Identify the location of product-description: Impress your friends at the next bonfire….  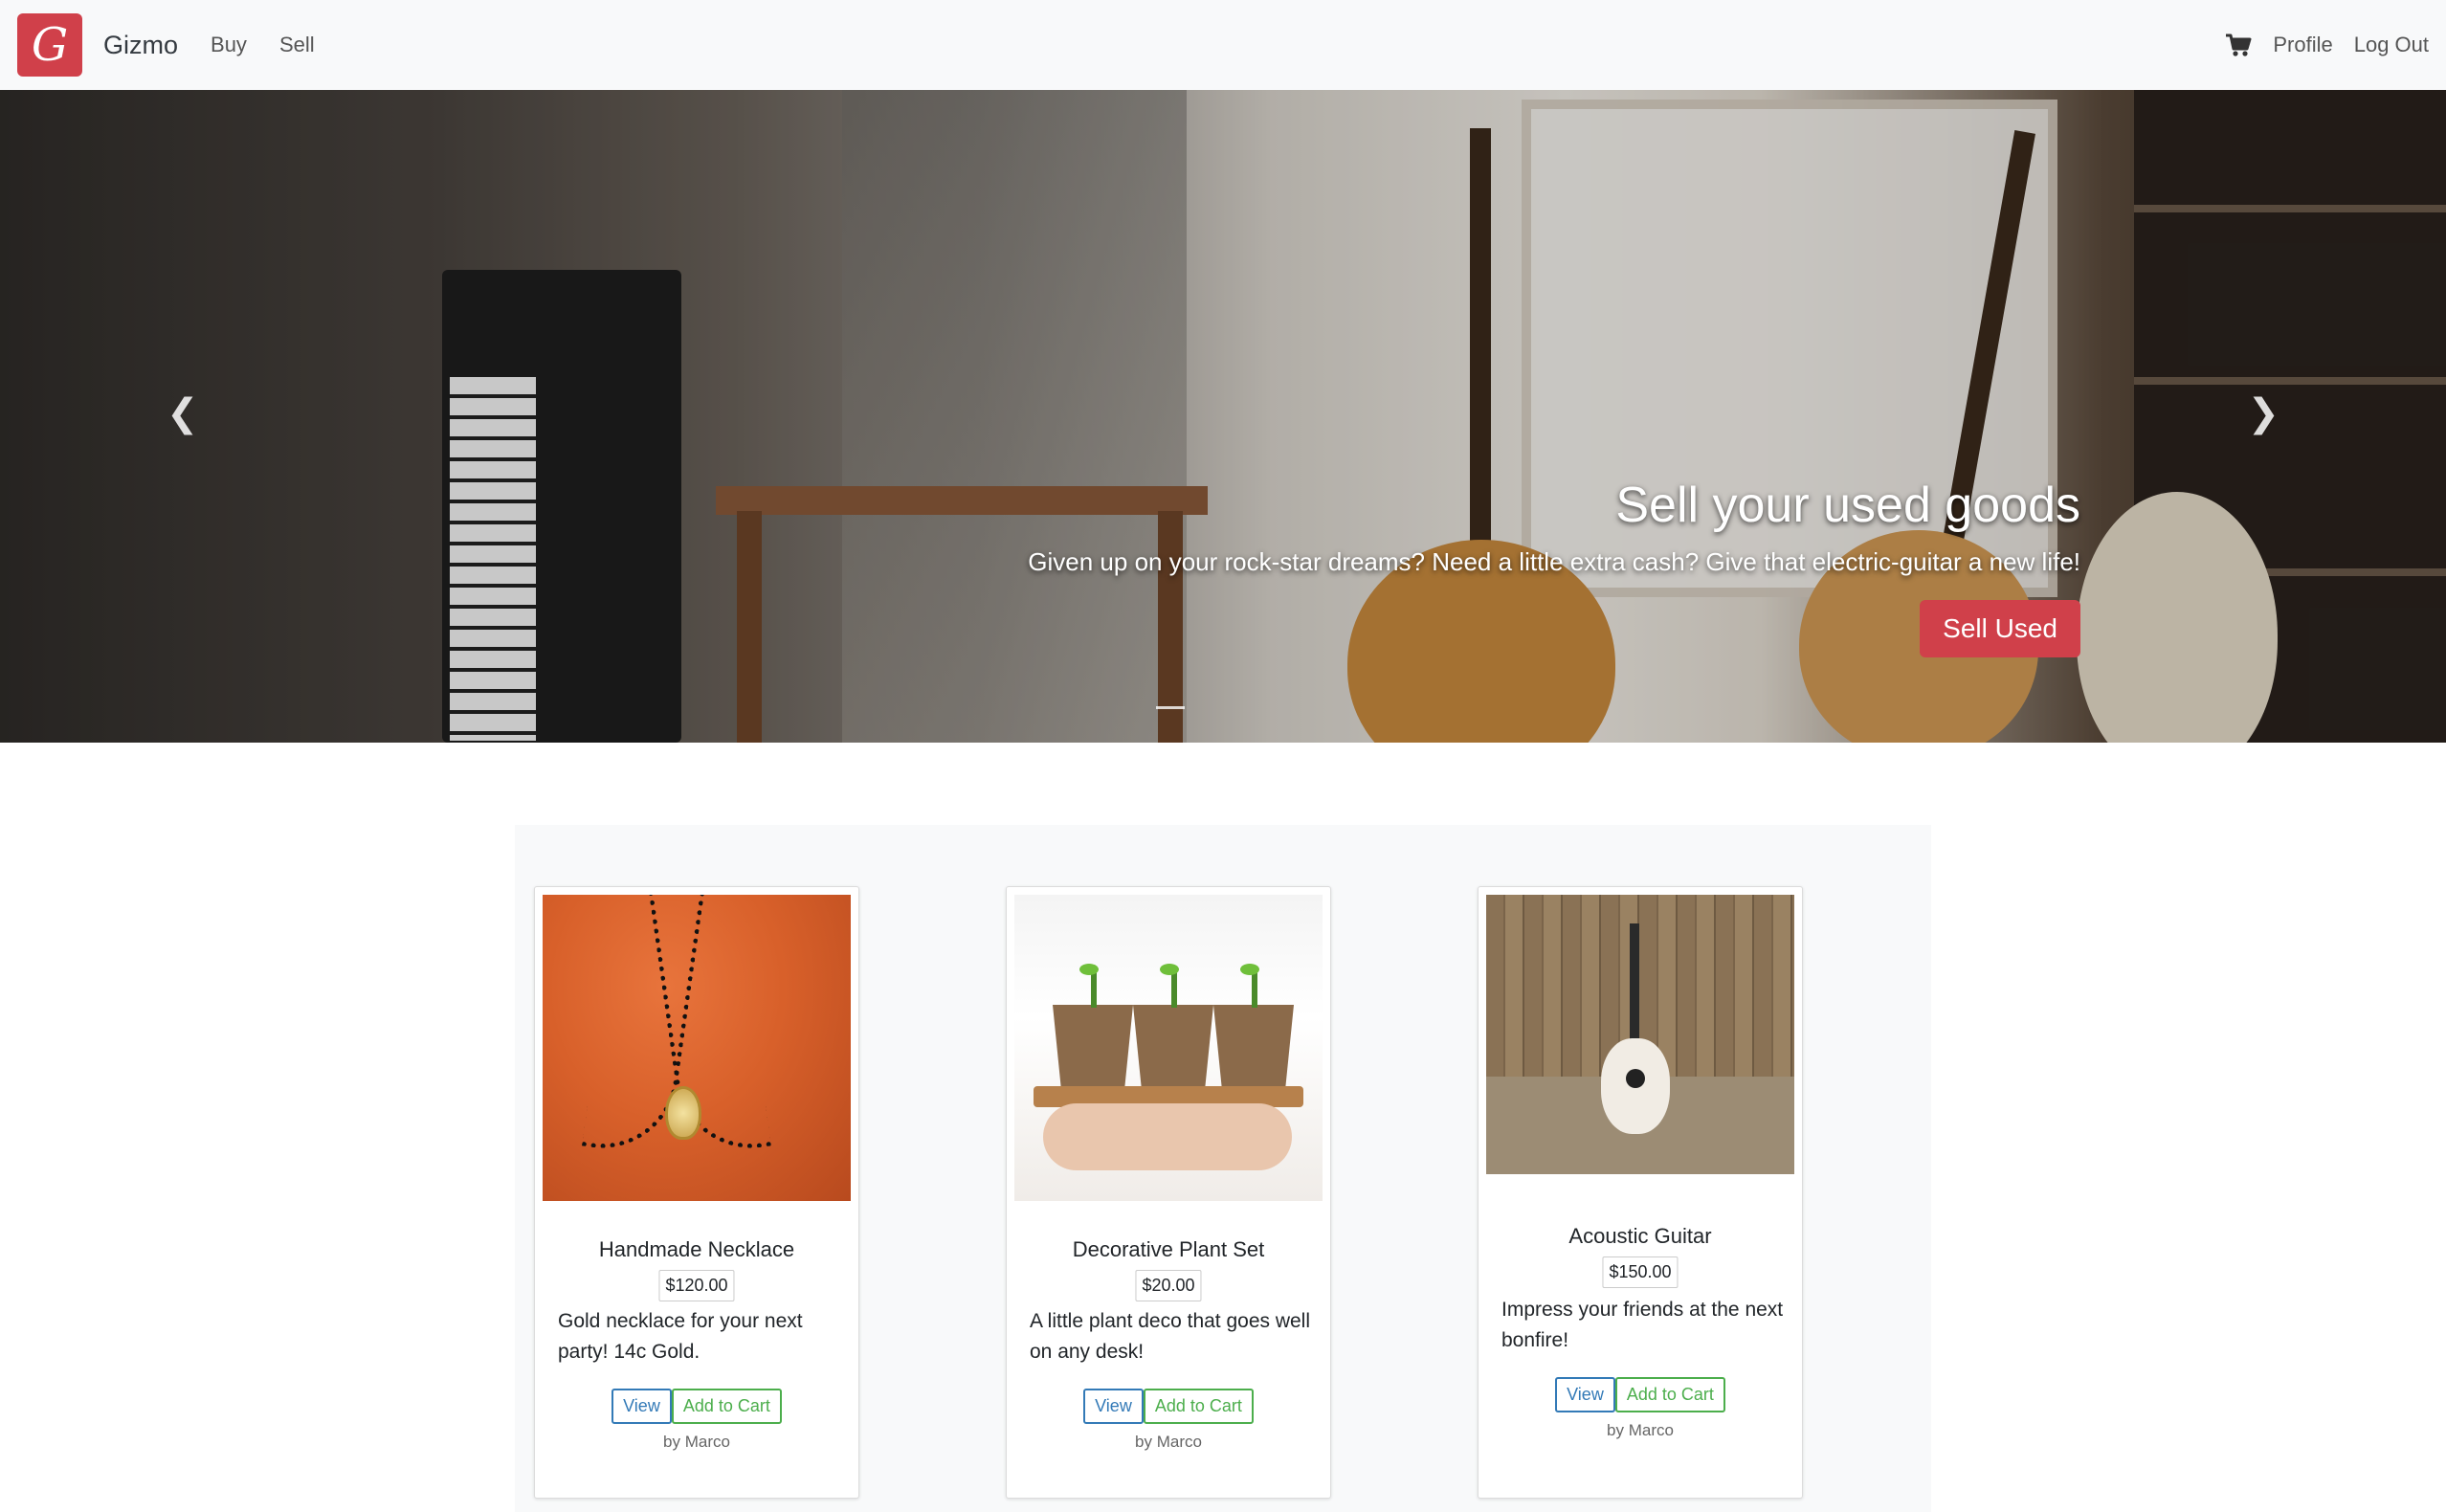
(1642, 1325).